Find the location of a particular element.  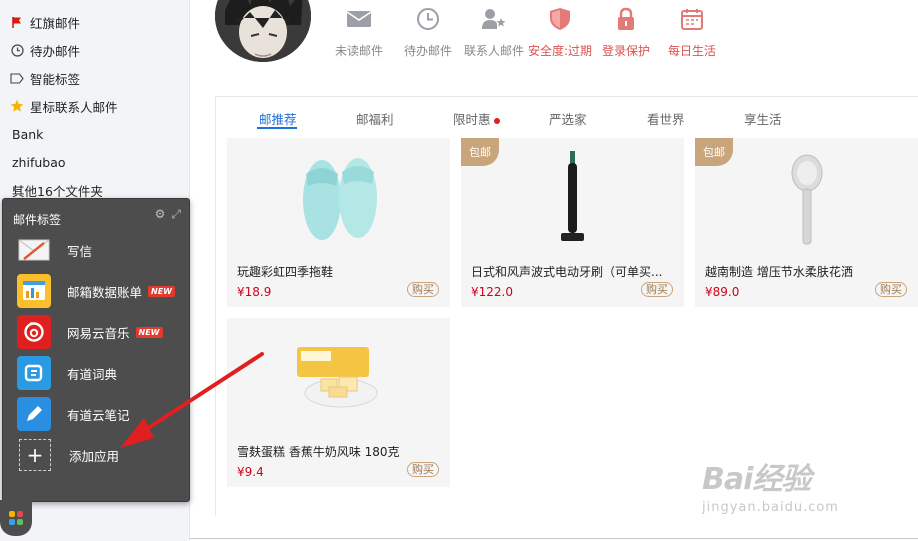

user-avatar is located at coordinates (263, 31).